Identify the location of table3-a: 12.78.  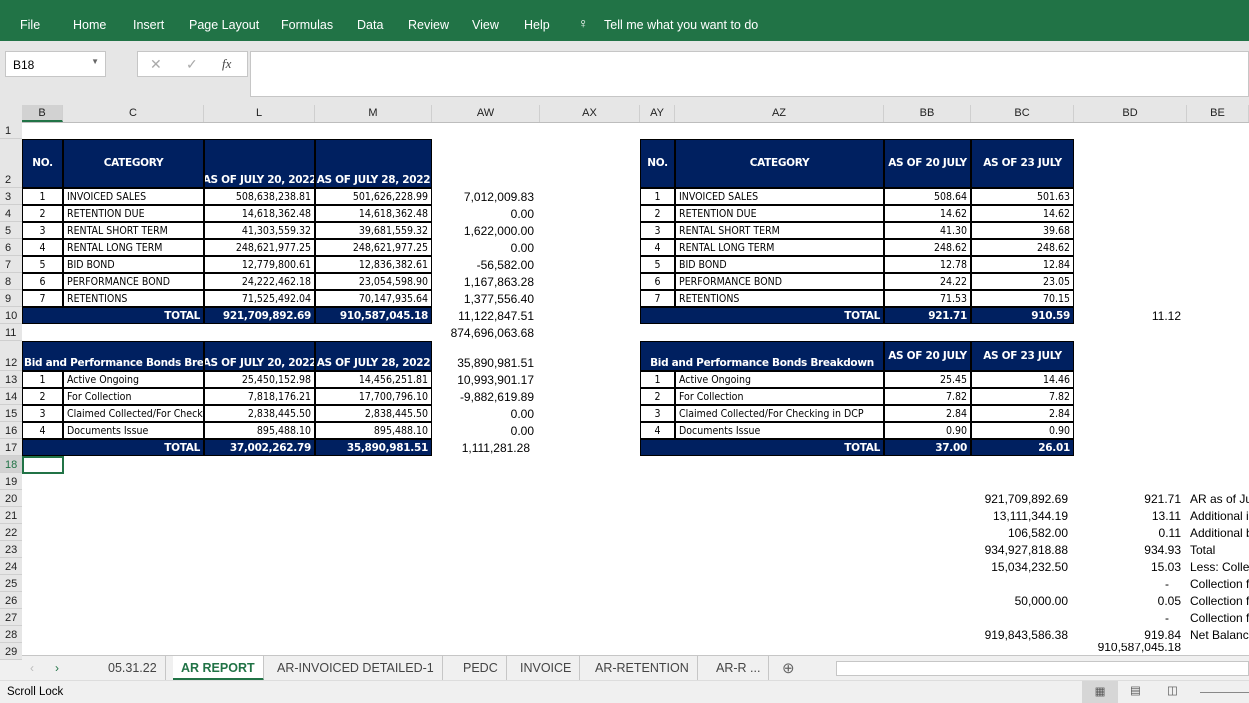
(927, 264).